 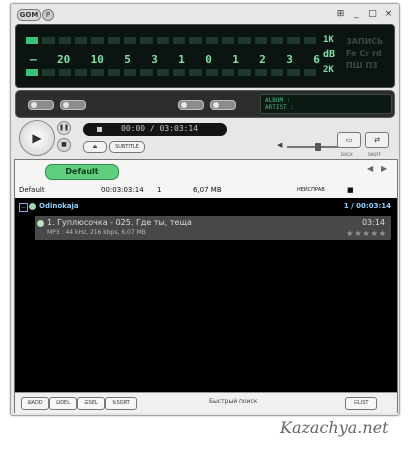 I want to click on list-button: ☷LIST, so click(x=361, y=403).